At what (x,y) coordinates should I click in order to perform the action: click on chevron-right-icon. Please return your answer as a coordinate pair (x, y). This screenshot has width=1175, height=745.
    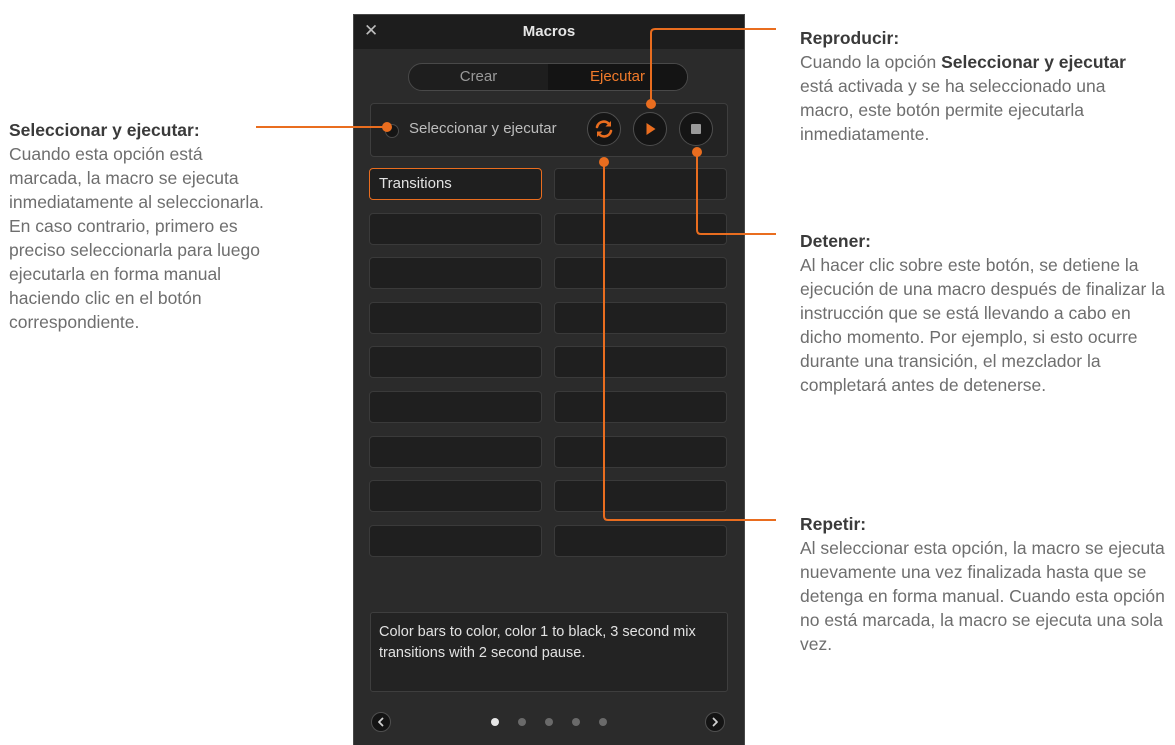
    Looking at the image, I should click on (715, 722).